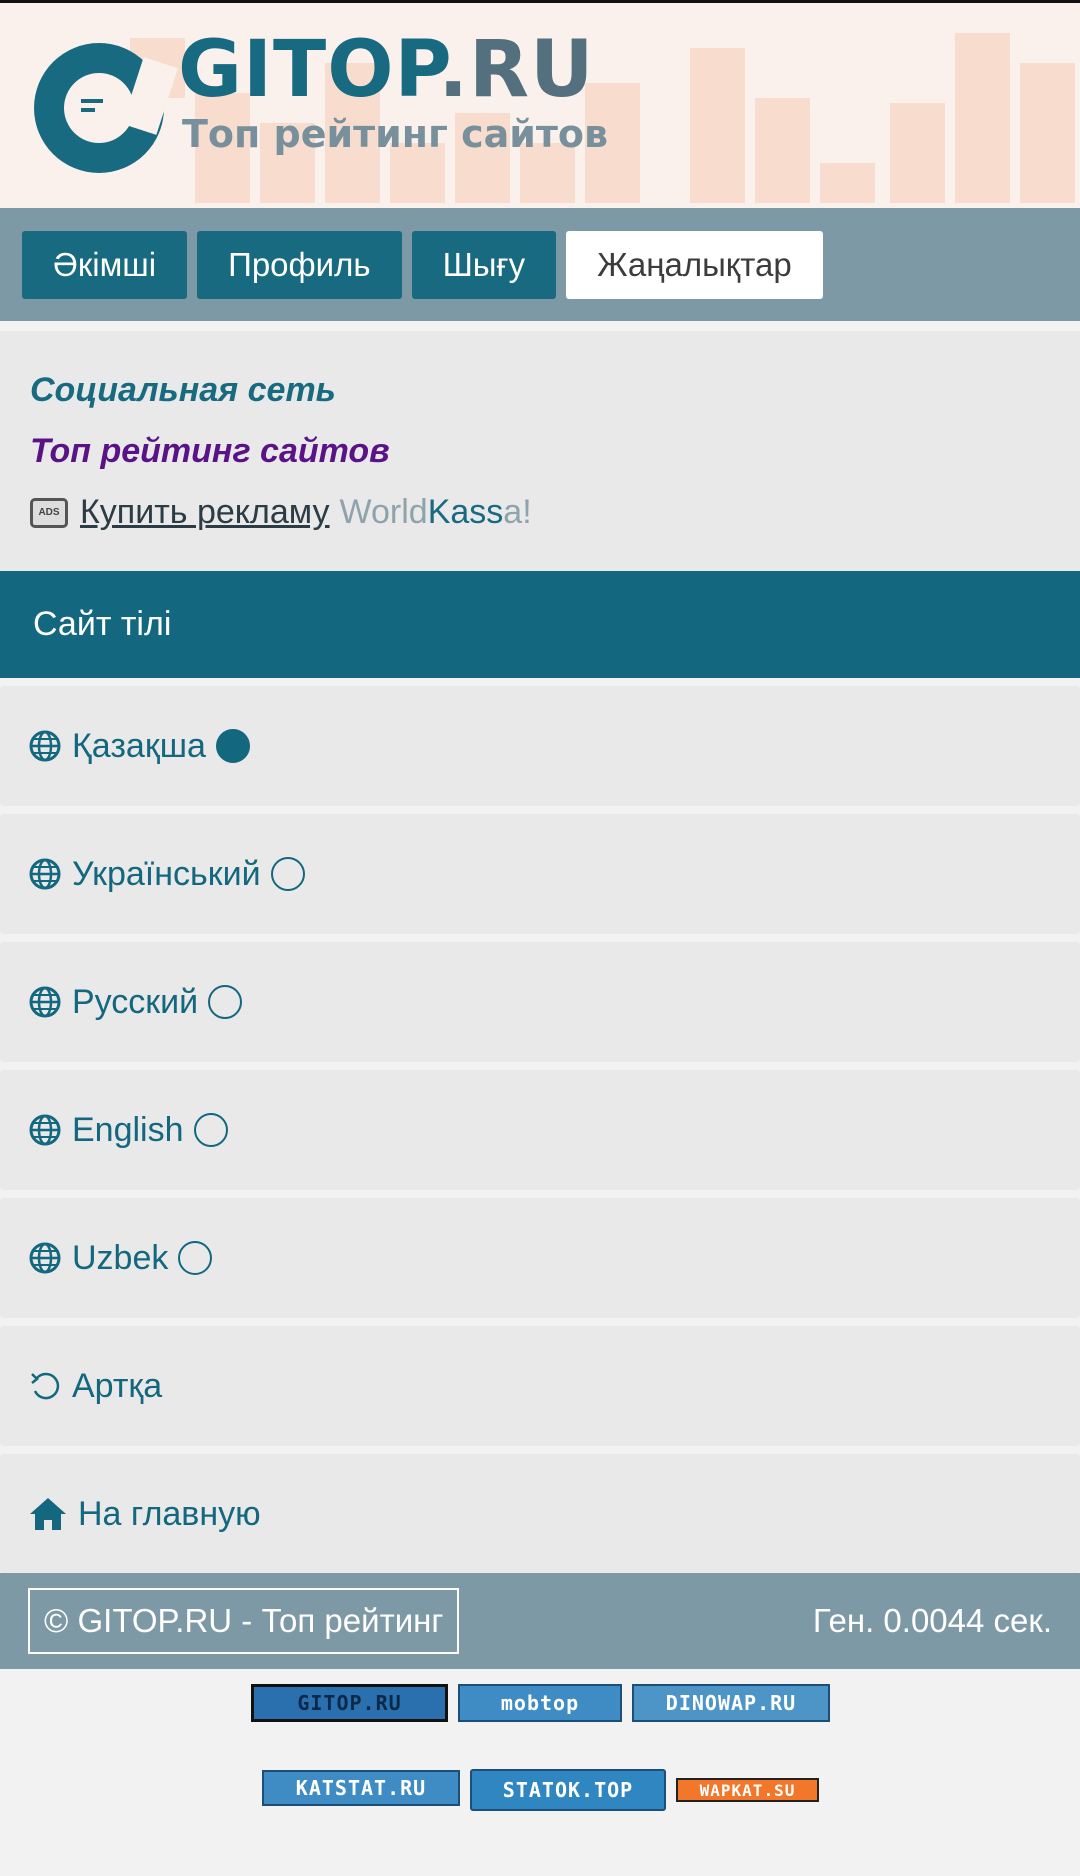  Describe the element at coordinates (694, 265) in the screenshot. I see `nav-news-button: Жаңалықтар` at that location.